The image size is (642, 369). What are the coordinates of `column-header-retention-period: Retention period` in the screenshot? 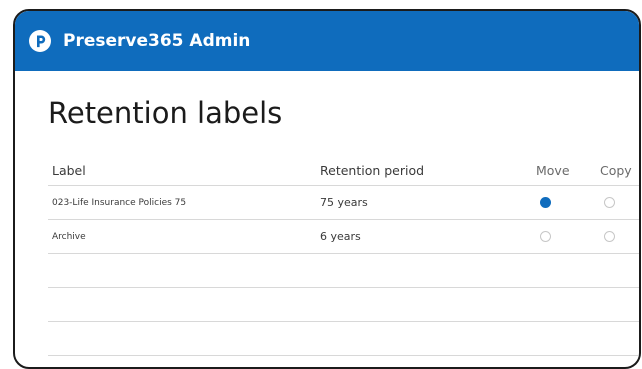 It's located at (372, 170).